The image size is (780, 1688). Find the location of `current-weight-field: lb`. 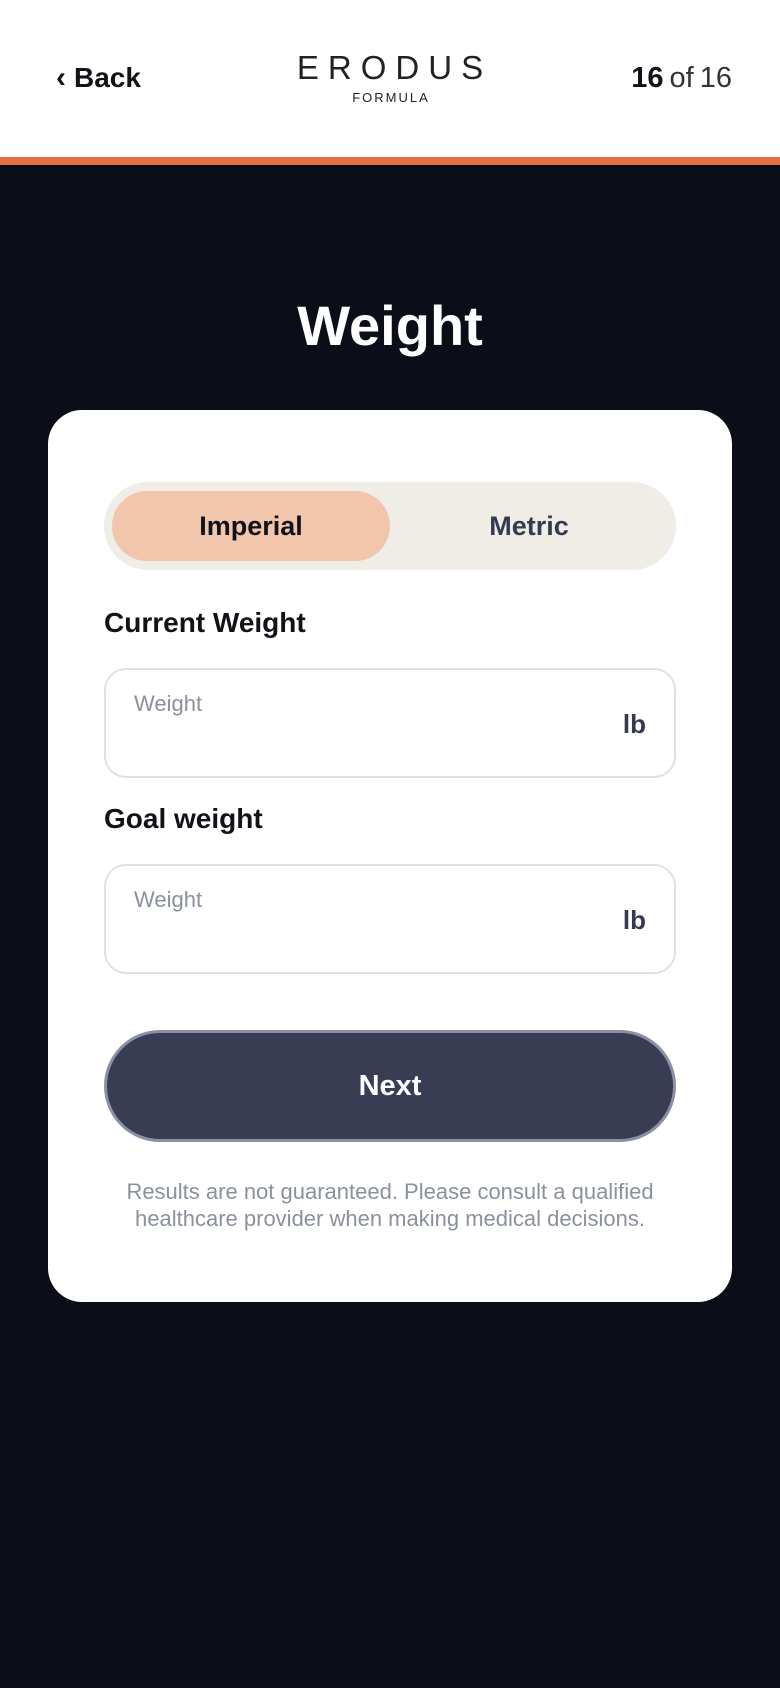

current-weight-field: lb is located at coordinates (390, 723).